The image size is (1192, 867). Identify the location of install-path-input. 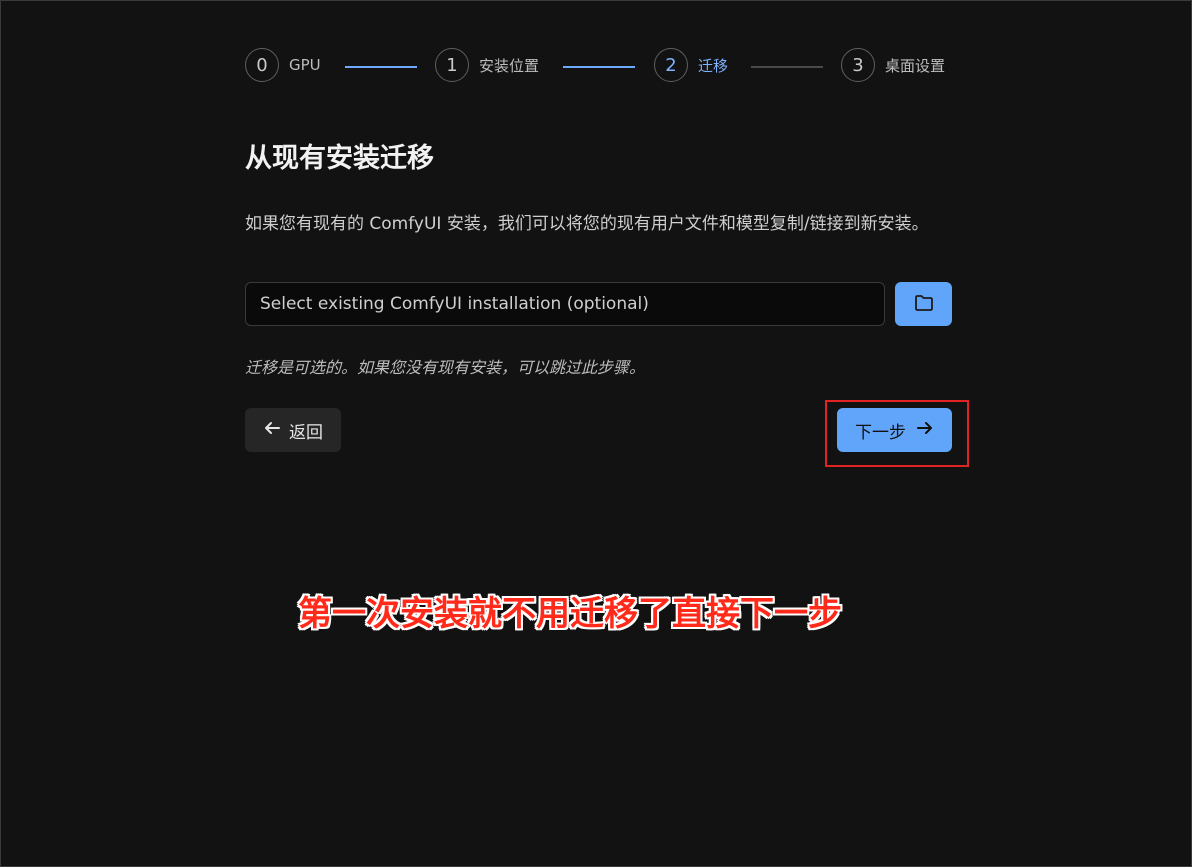
(565, 304).